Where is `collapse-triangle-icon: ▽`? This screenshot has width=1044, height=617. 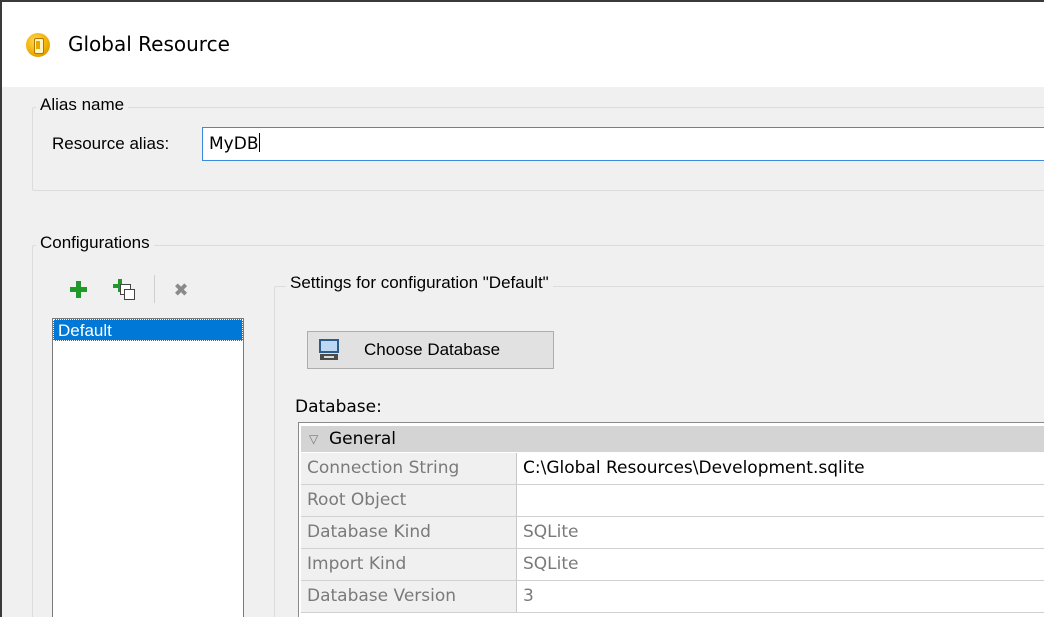 collapse-triangle-icon: ▽ is located at coordinates (313, 439).